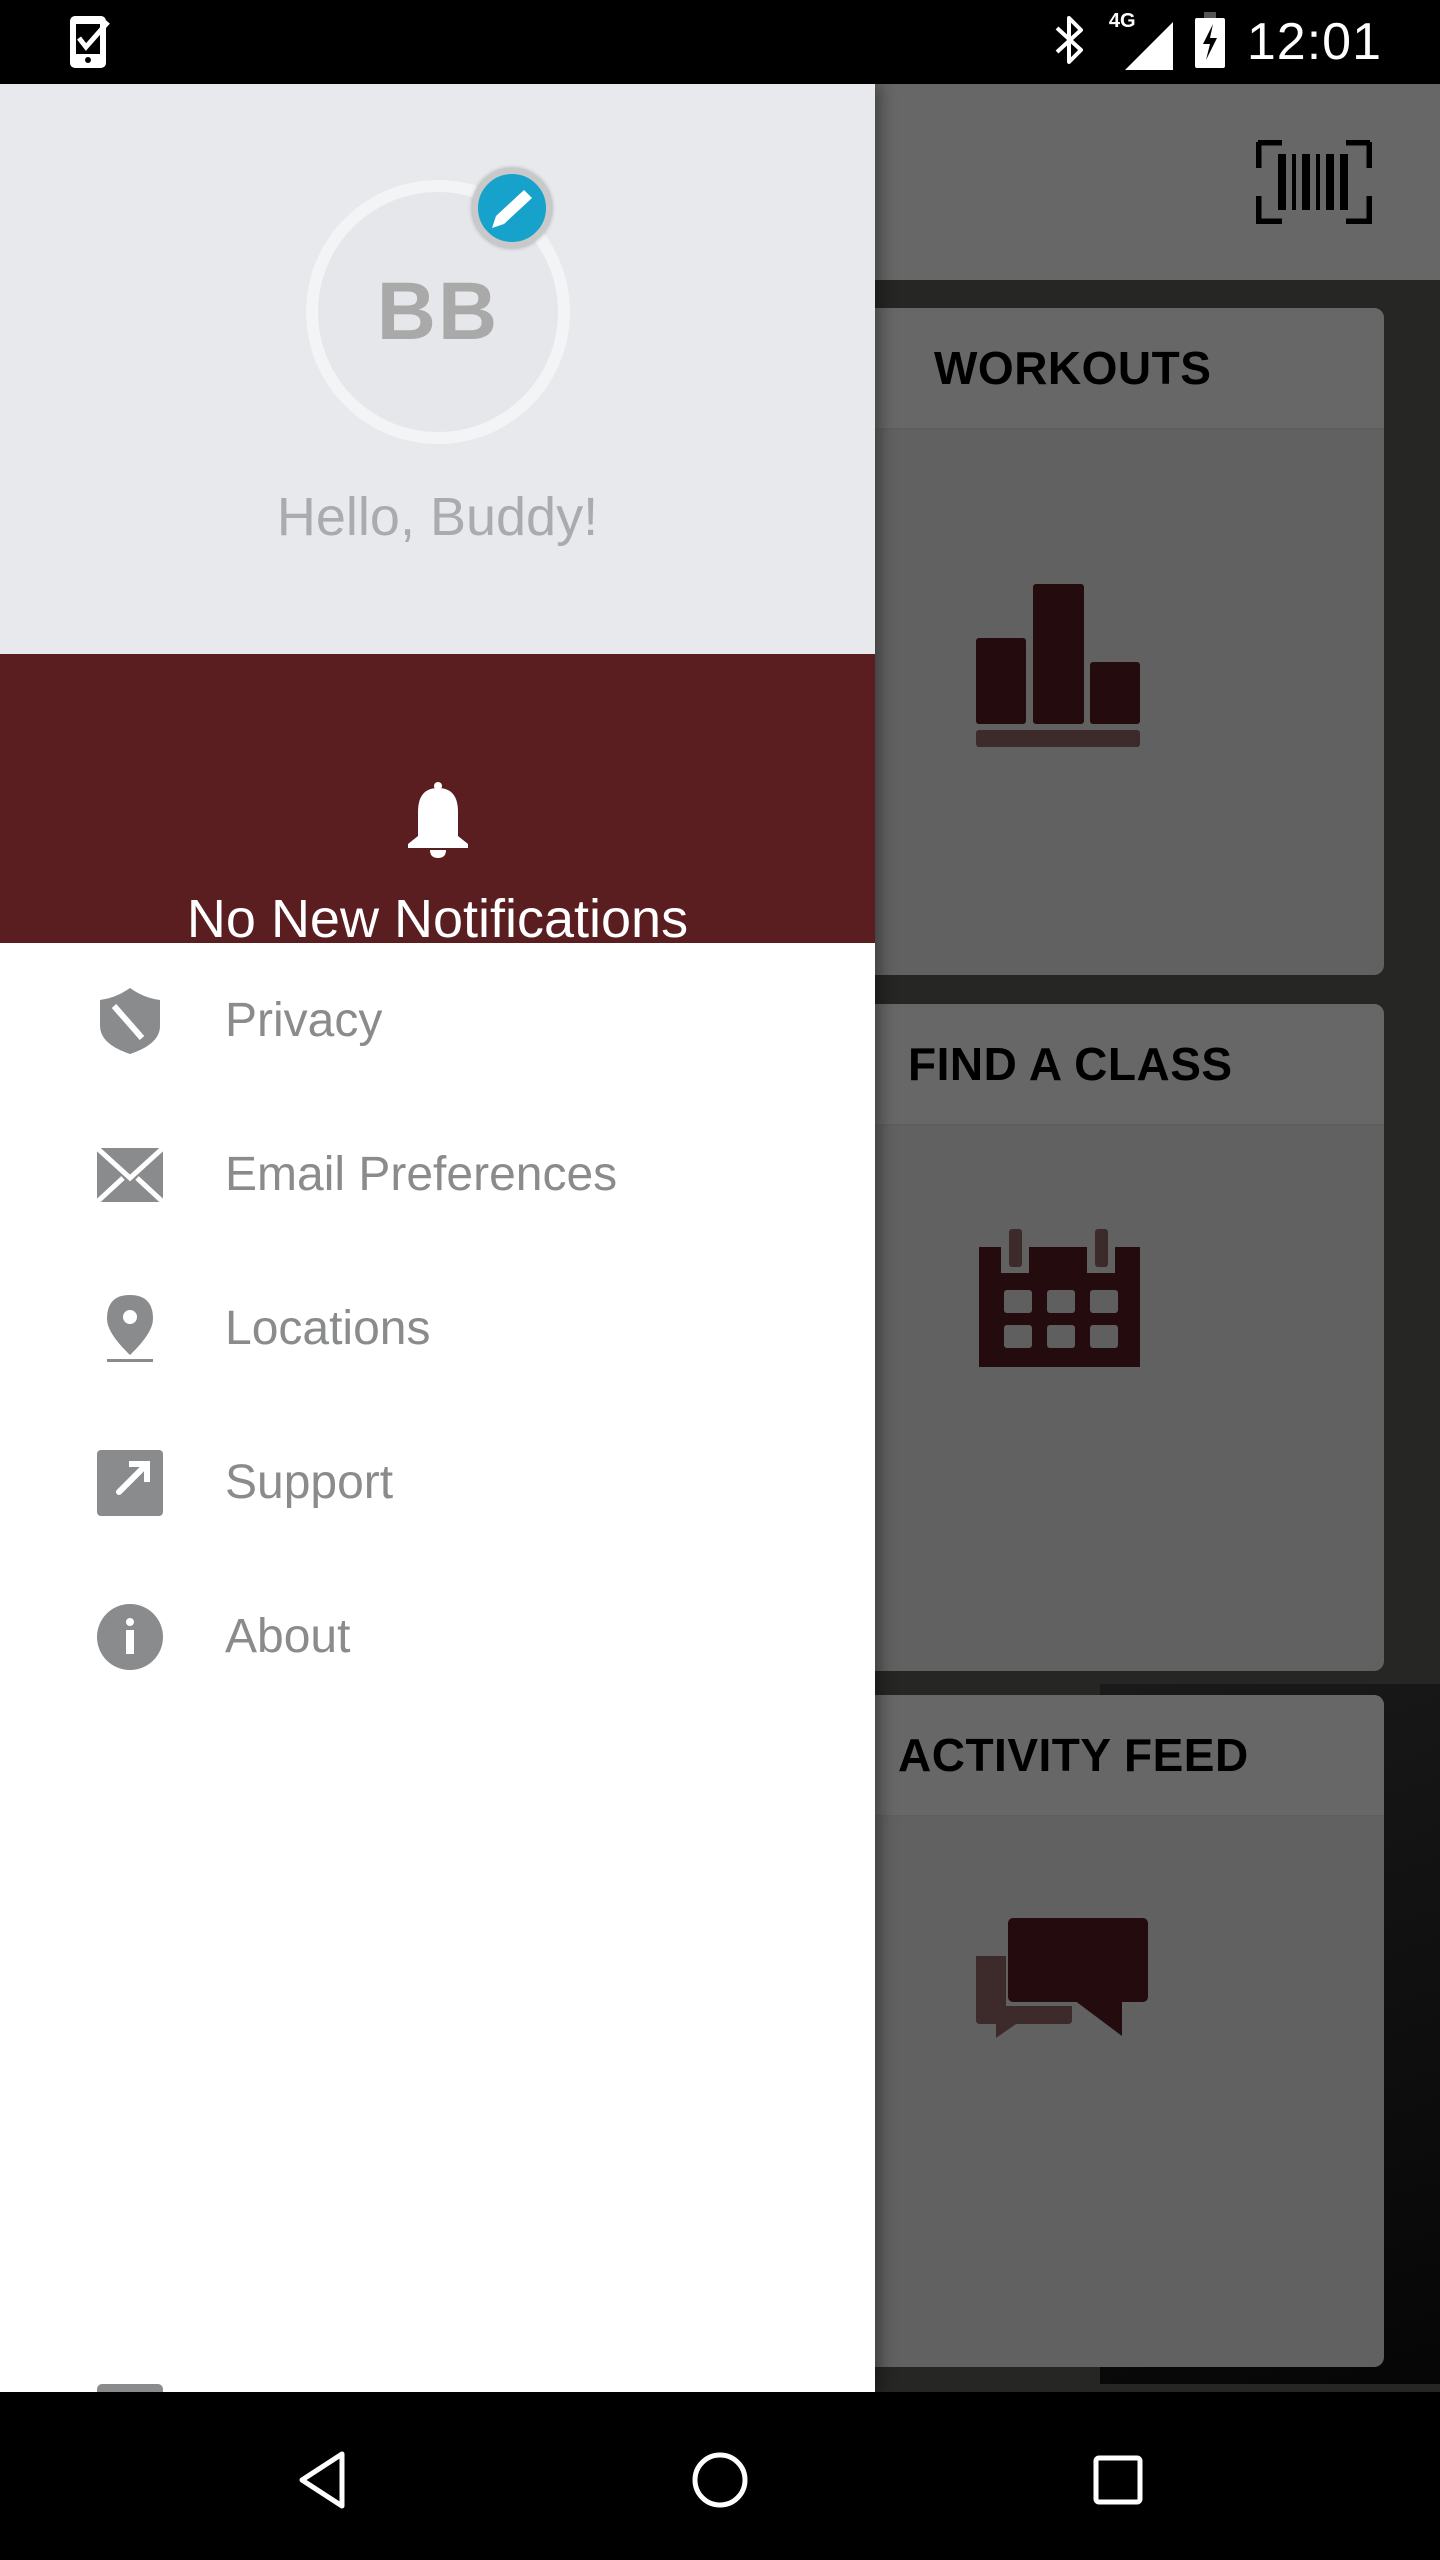 The image size is (1440, 2560). Describe the element at coordinates (130, 1175) in the screenshot. I see `envelope-icon` at that location.